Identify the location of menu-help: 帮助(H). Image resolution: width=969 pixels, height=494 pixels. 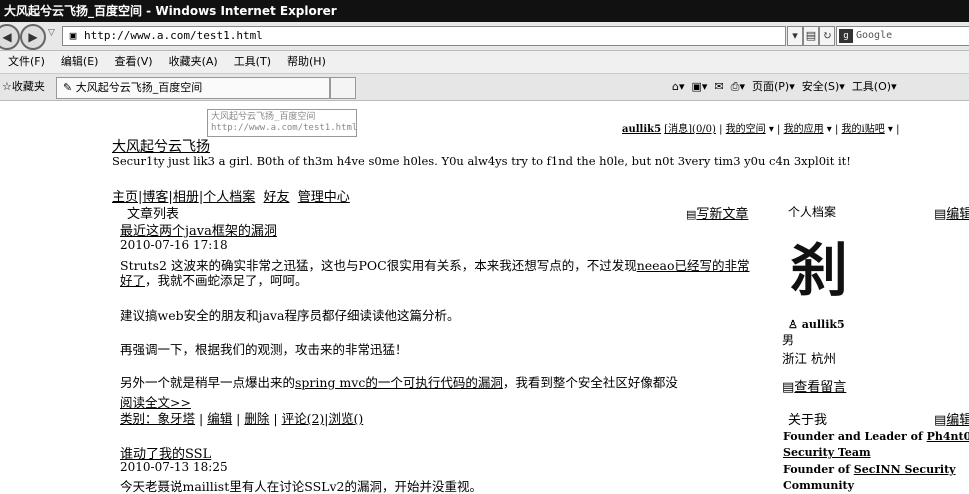
(306, 61).